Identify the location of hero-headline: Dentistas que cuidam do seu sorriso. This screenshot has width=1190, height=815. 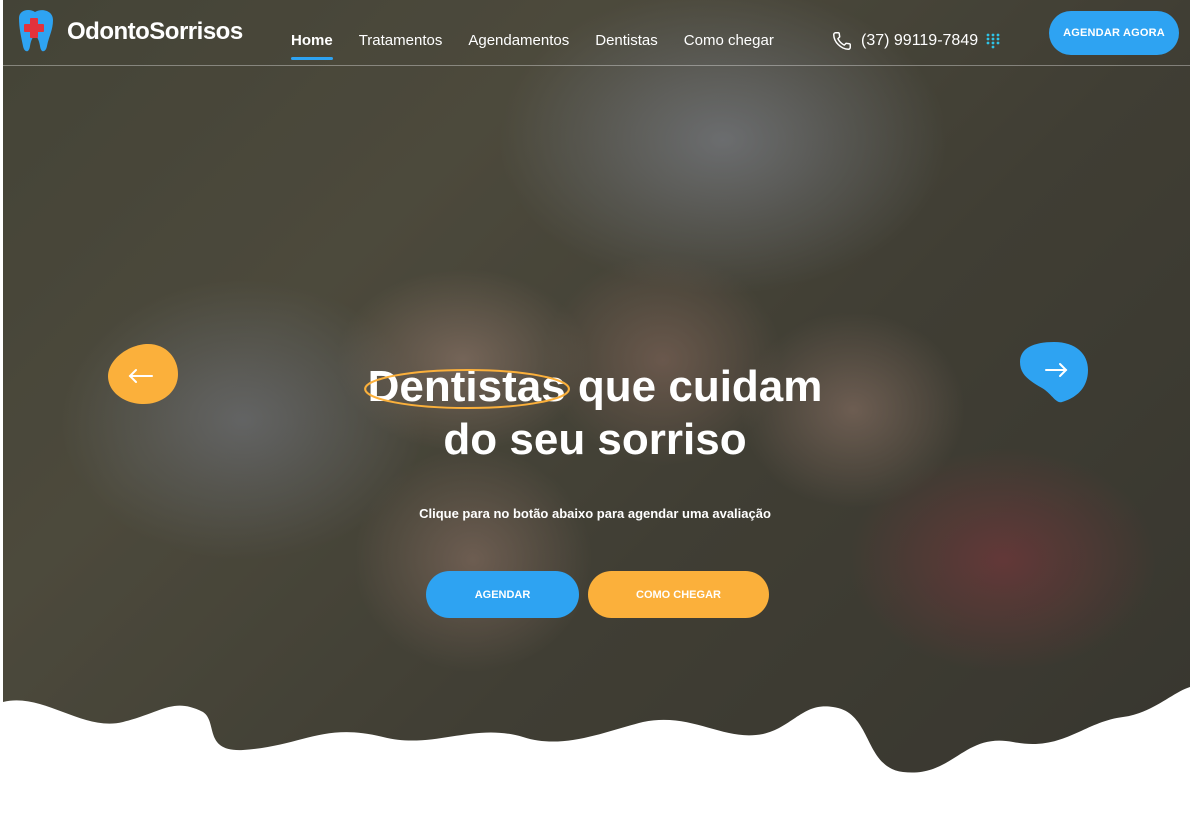
(595, 413).